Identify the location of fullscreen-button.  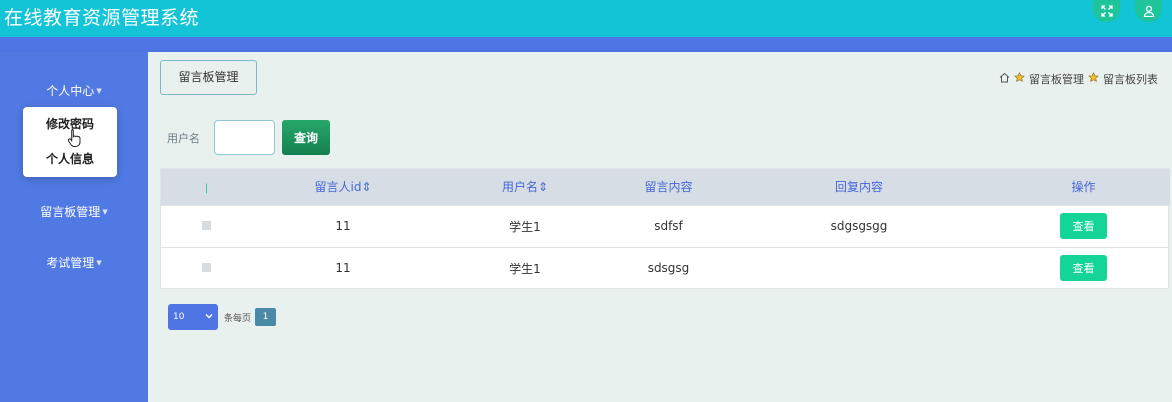
(1106, 11).